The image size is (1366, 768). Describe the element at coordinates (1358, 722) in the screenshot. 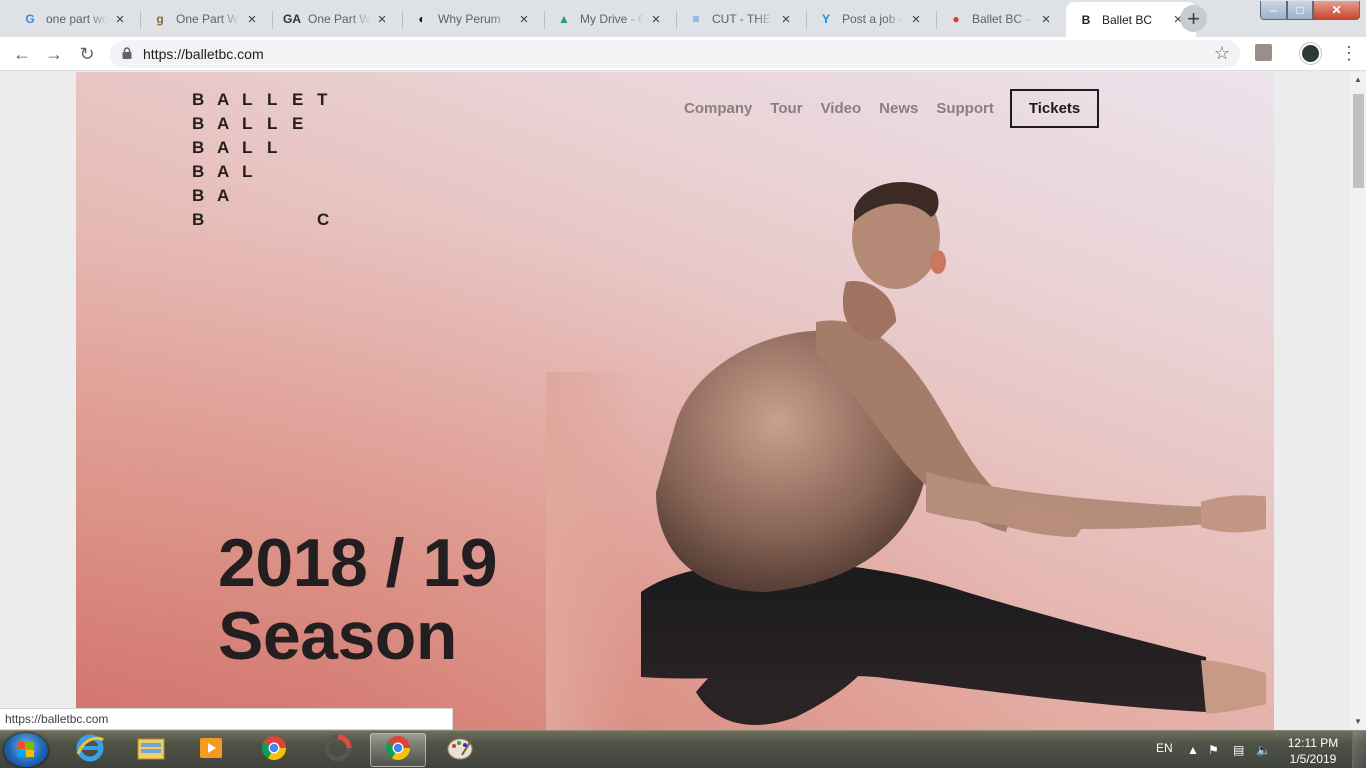

I see `scroll-down-arrow-icon: ▼` at that location.